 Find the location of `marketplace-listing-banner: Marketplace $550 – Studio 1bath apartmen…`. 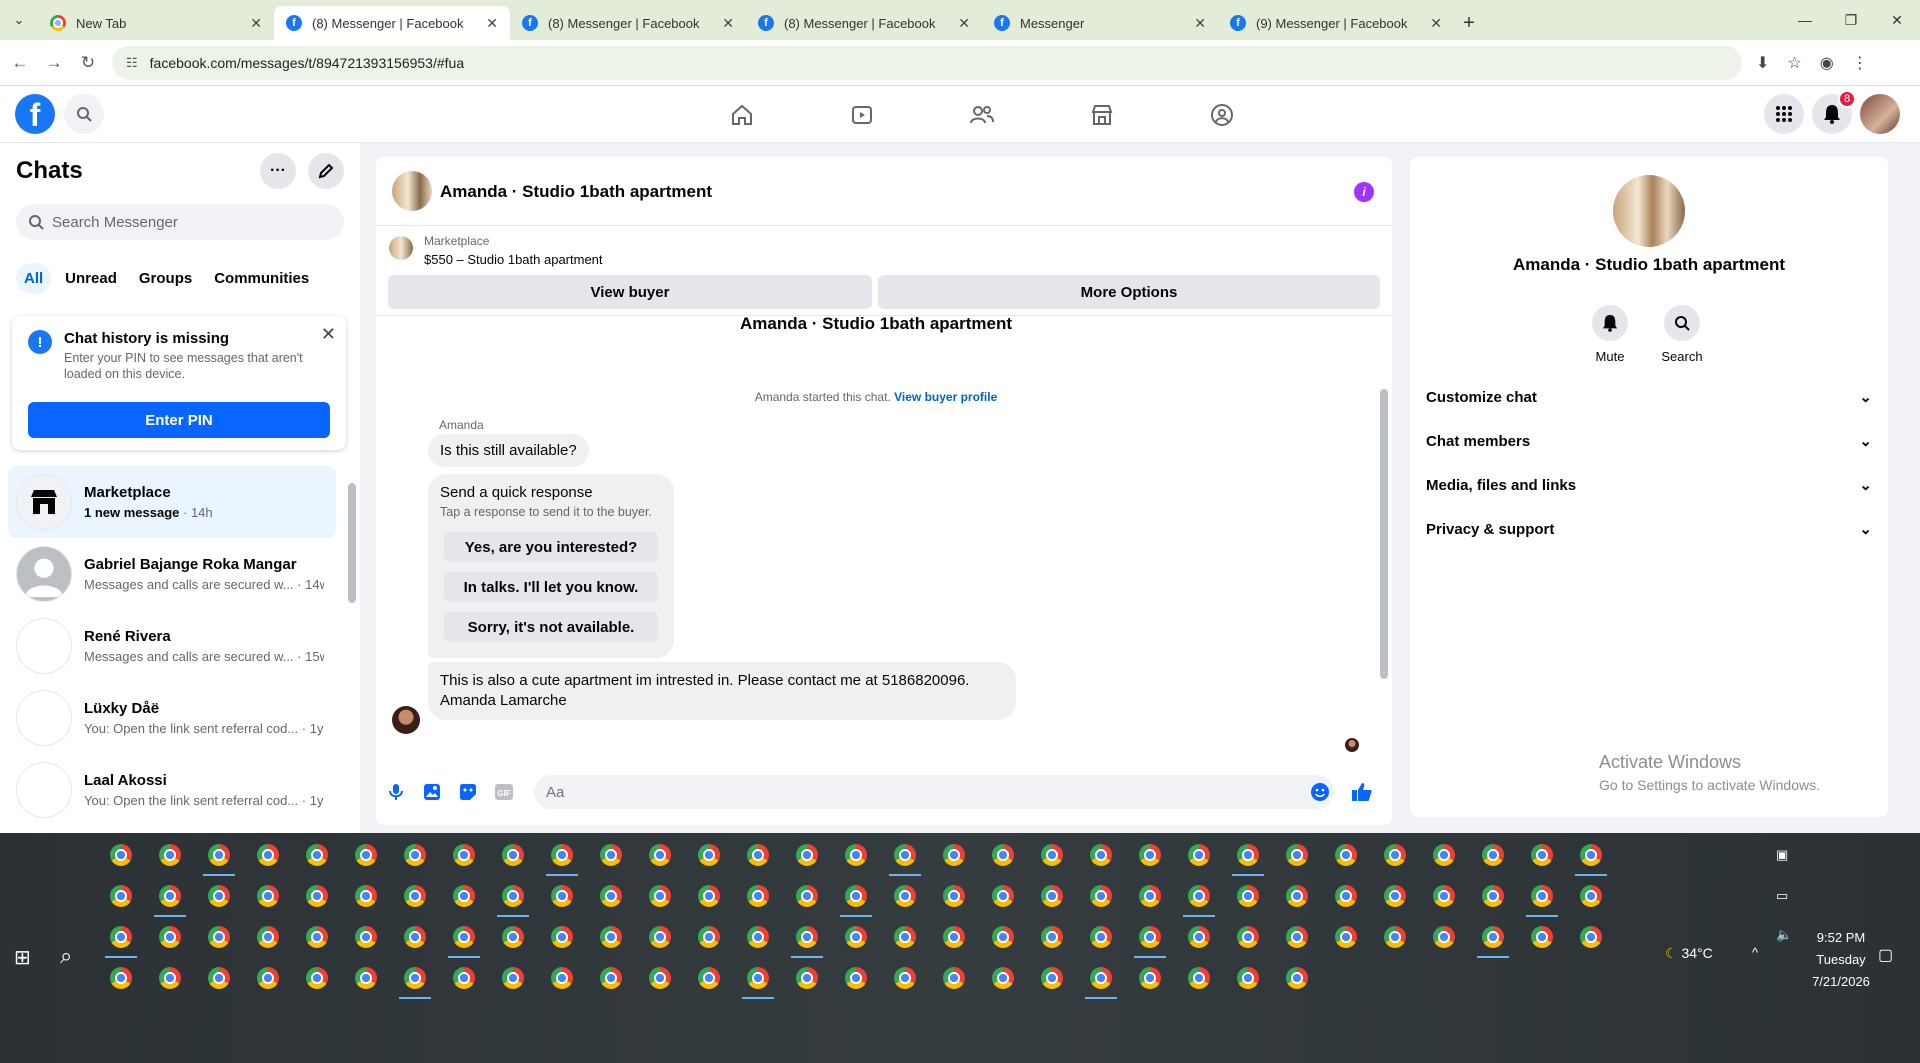

marketplace-listing-banner: Marketplace $550 – Studio 1bath apartmen… is located at coordinates (884, 251).